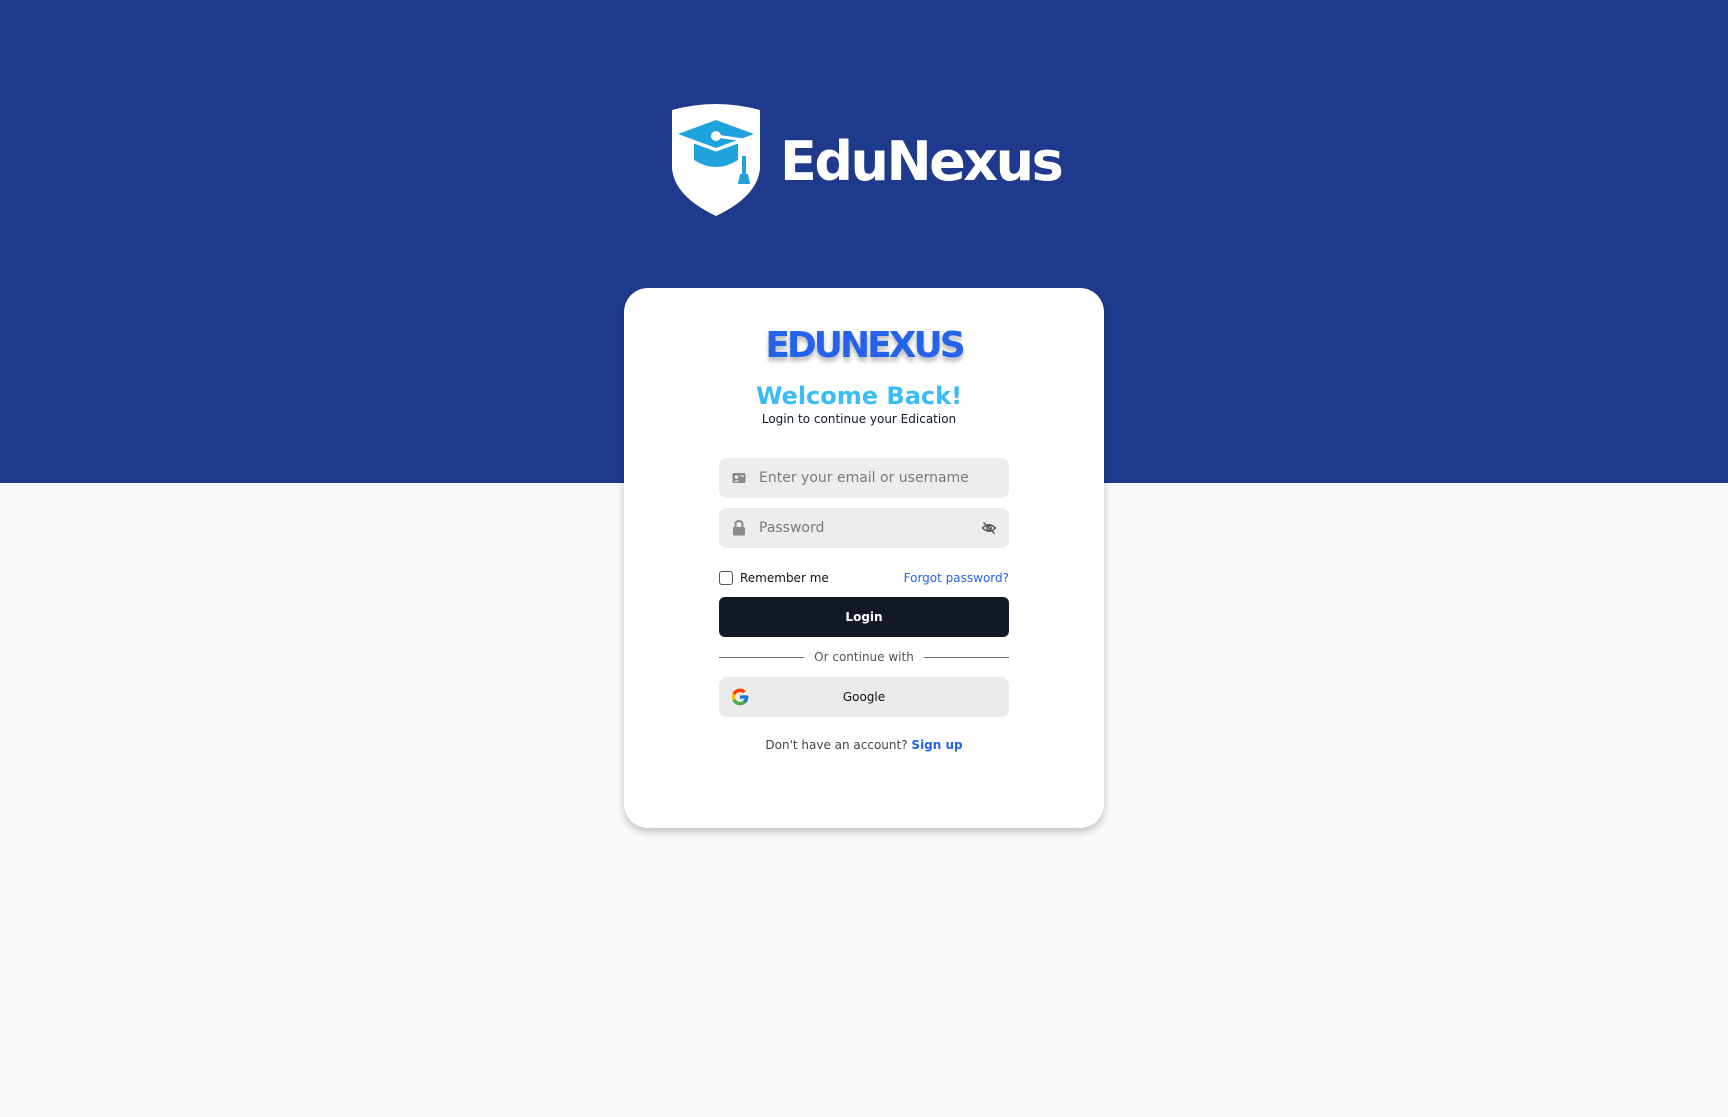  Describe the element at coordinates (784, 578) in the screenshot. I see `remember-me-label: Remember me` at that location.